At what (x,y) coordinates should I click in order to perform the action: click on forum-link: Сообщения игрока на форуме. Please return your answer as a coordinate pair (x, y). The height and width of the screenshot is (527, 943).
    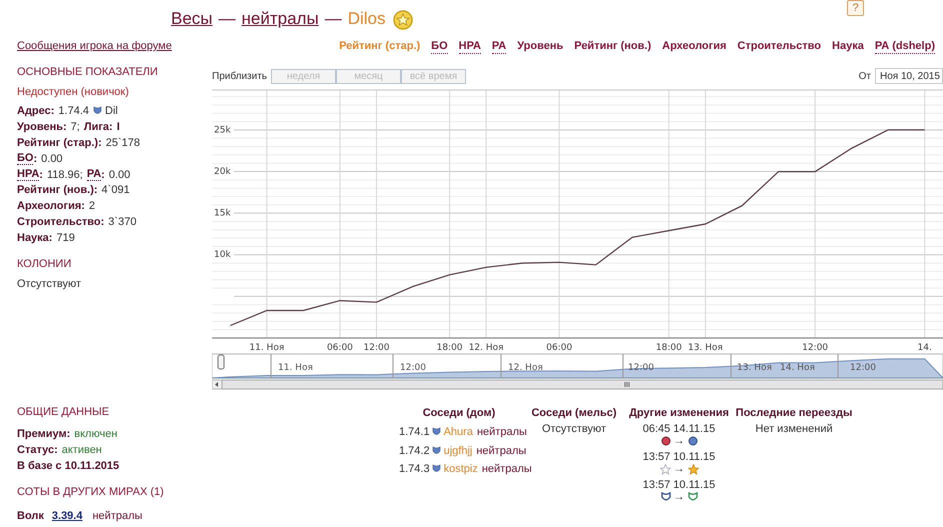
    Looking at the image, I should click on (114, 46).